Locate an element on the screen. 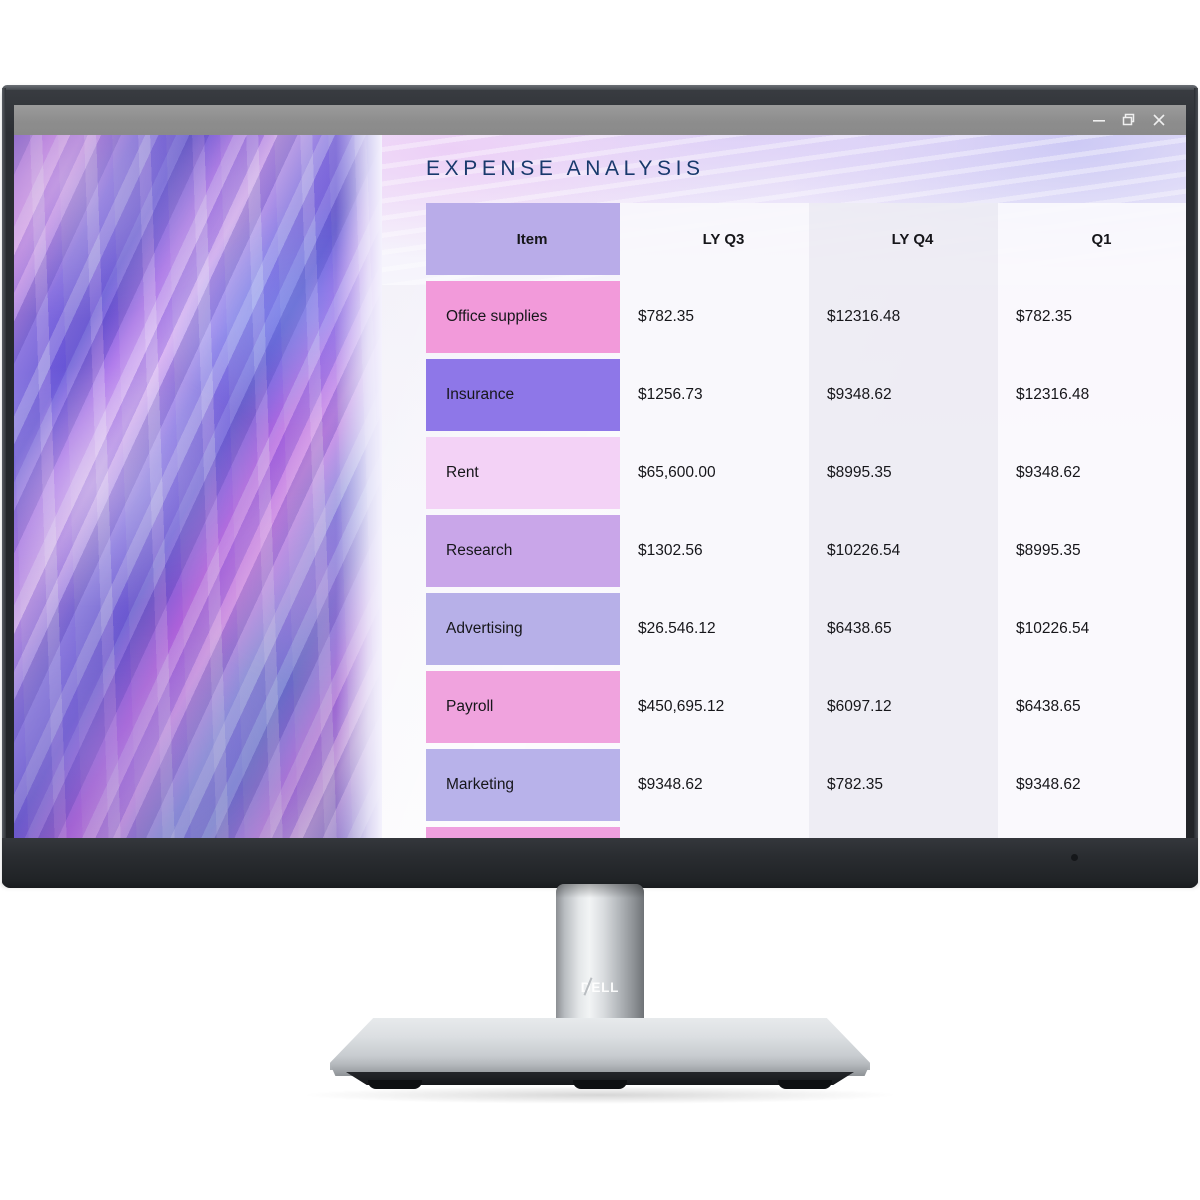 The width and height of the screenshot is (1200, 1200). cell-ly-q4: $10226.54 is located at coordinates (903, 551).